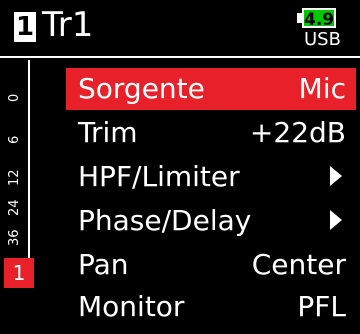  Describe the element at coordinates (29, 165) in the screenshot. I see `meter-track` at that location.